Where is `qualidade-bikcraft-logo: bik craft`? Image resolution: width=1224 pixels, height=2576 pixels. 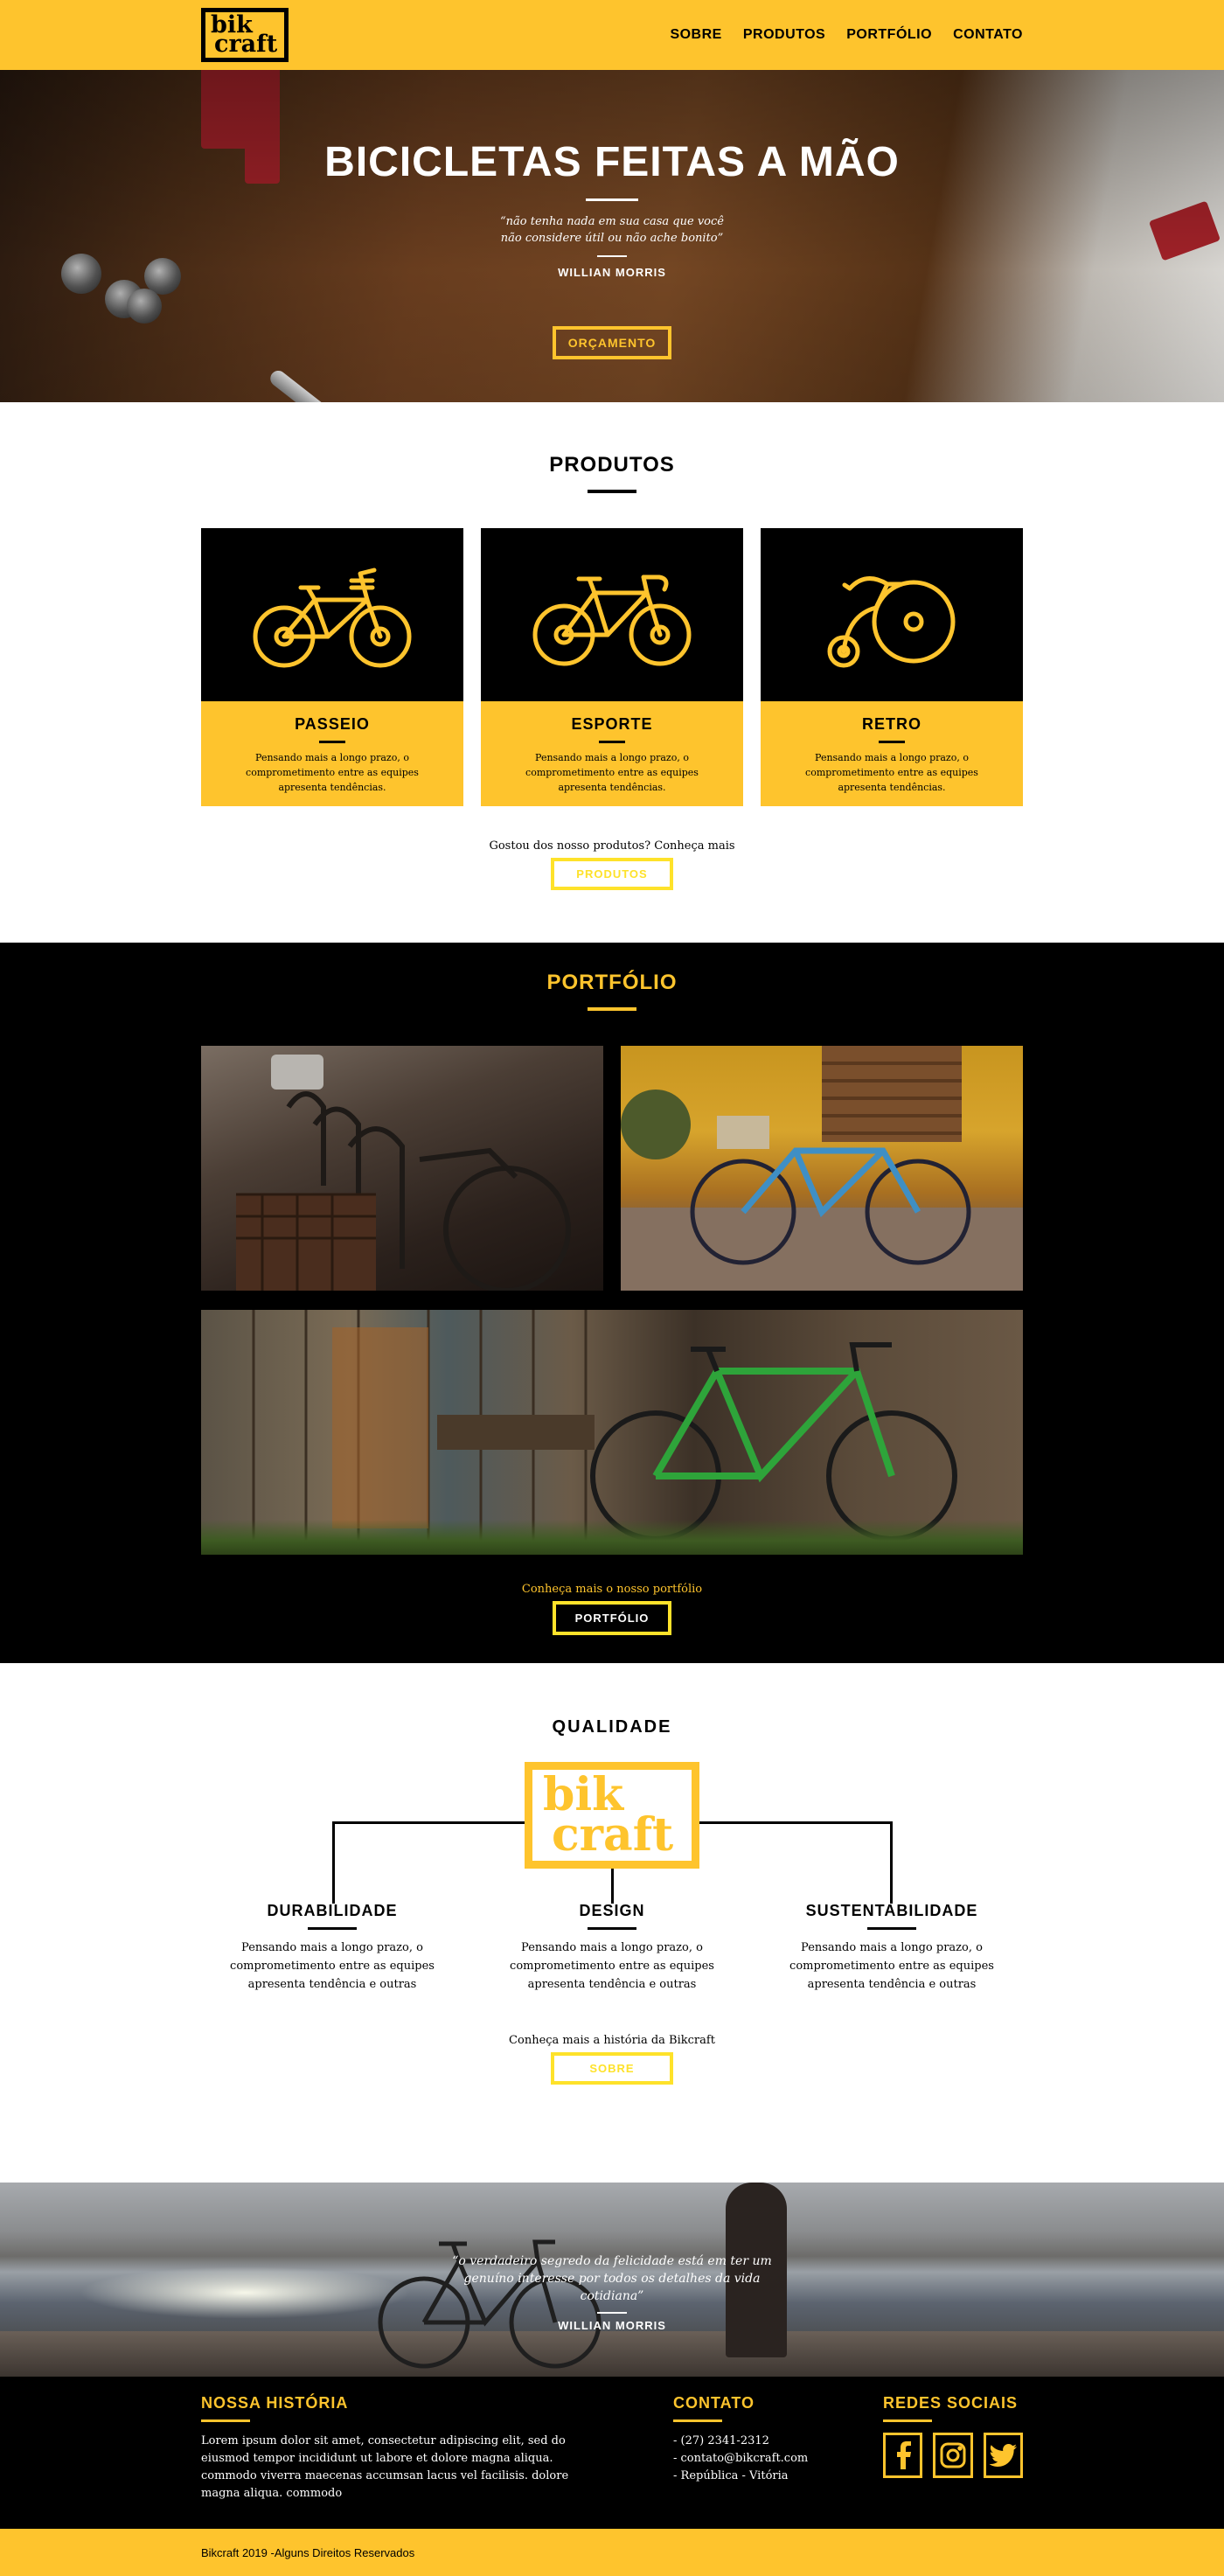 qualidade-bikcraft-logo: bik craft is located at coordinates (612, 1815).